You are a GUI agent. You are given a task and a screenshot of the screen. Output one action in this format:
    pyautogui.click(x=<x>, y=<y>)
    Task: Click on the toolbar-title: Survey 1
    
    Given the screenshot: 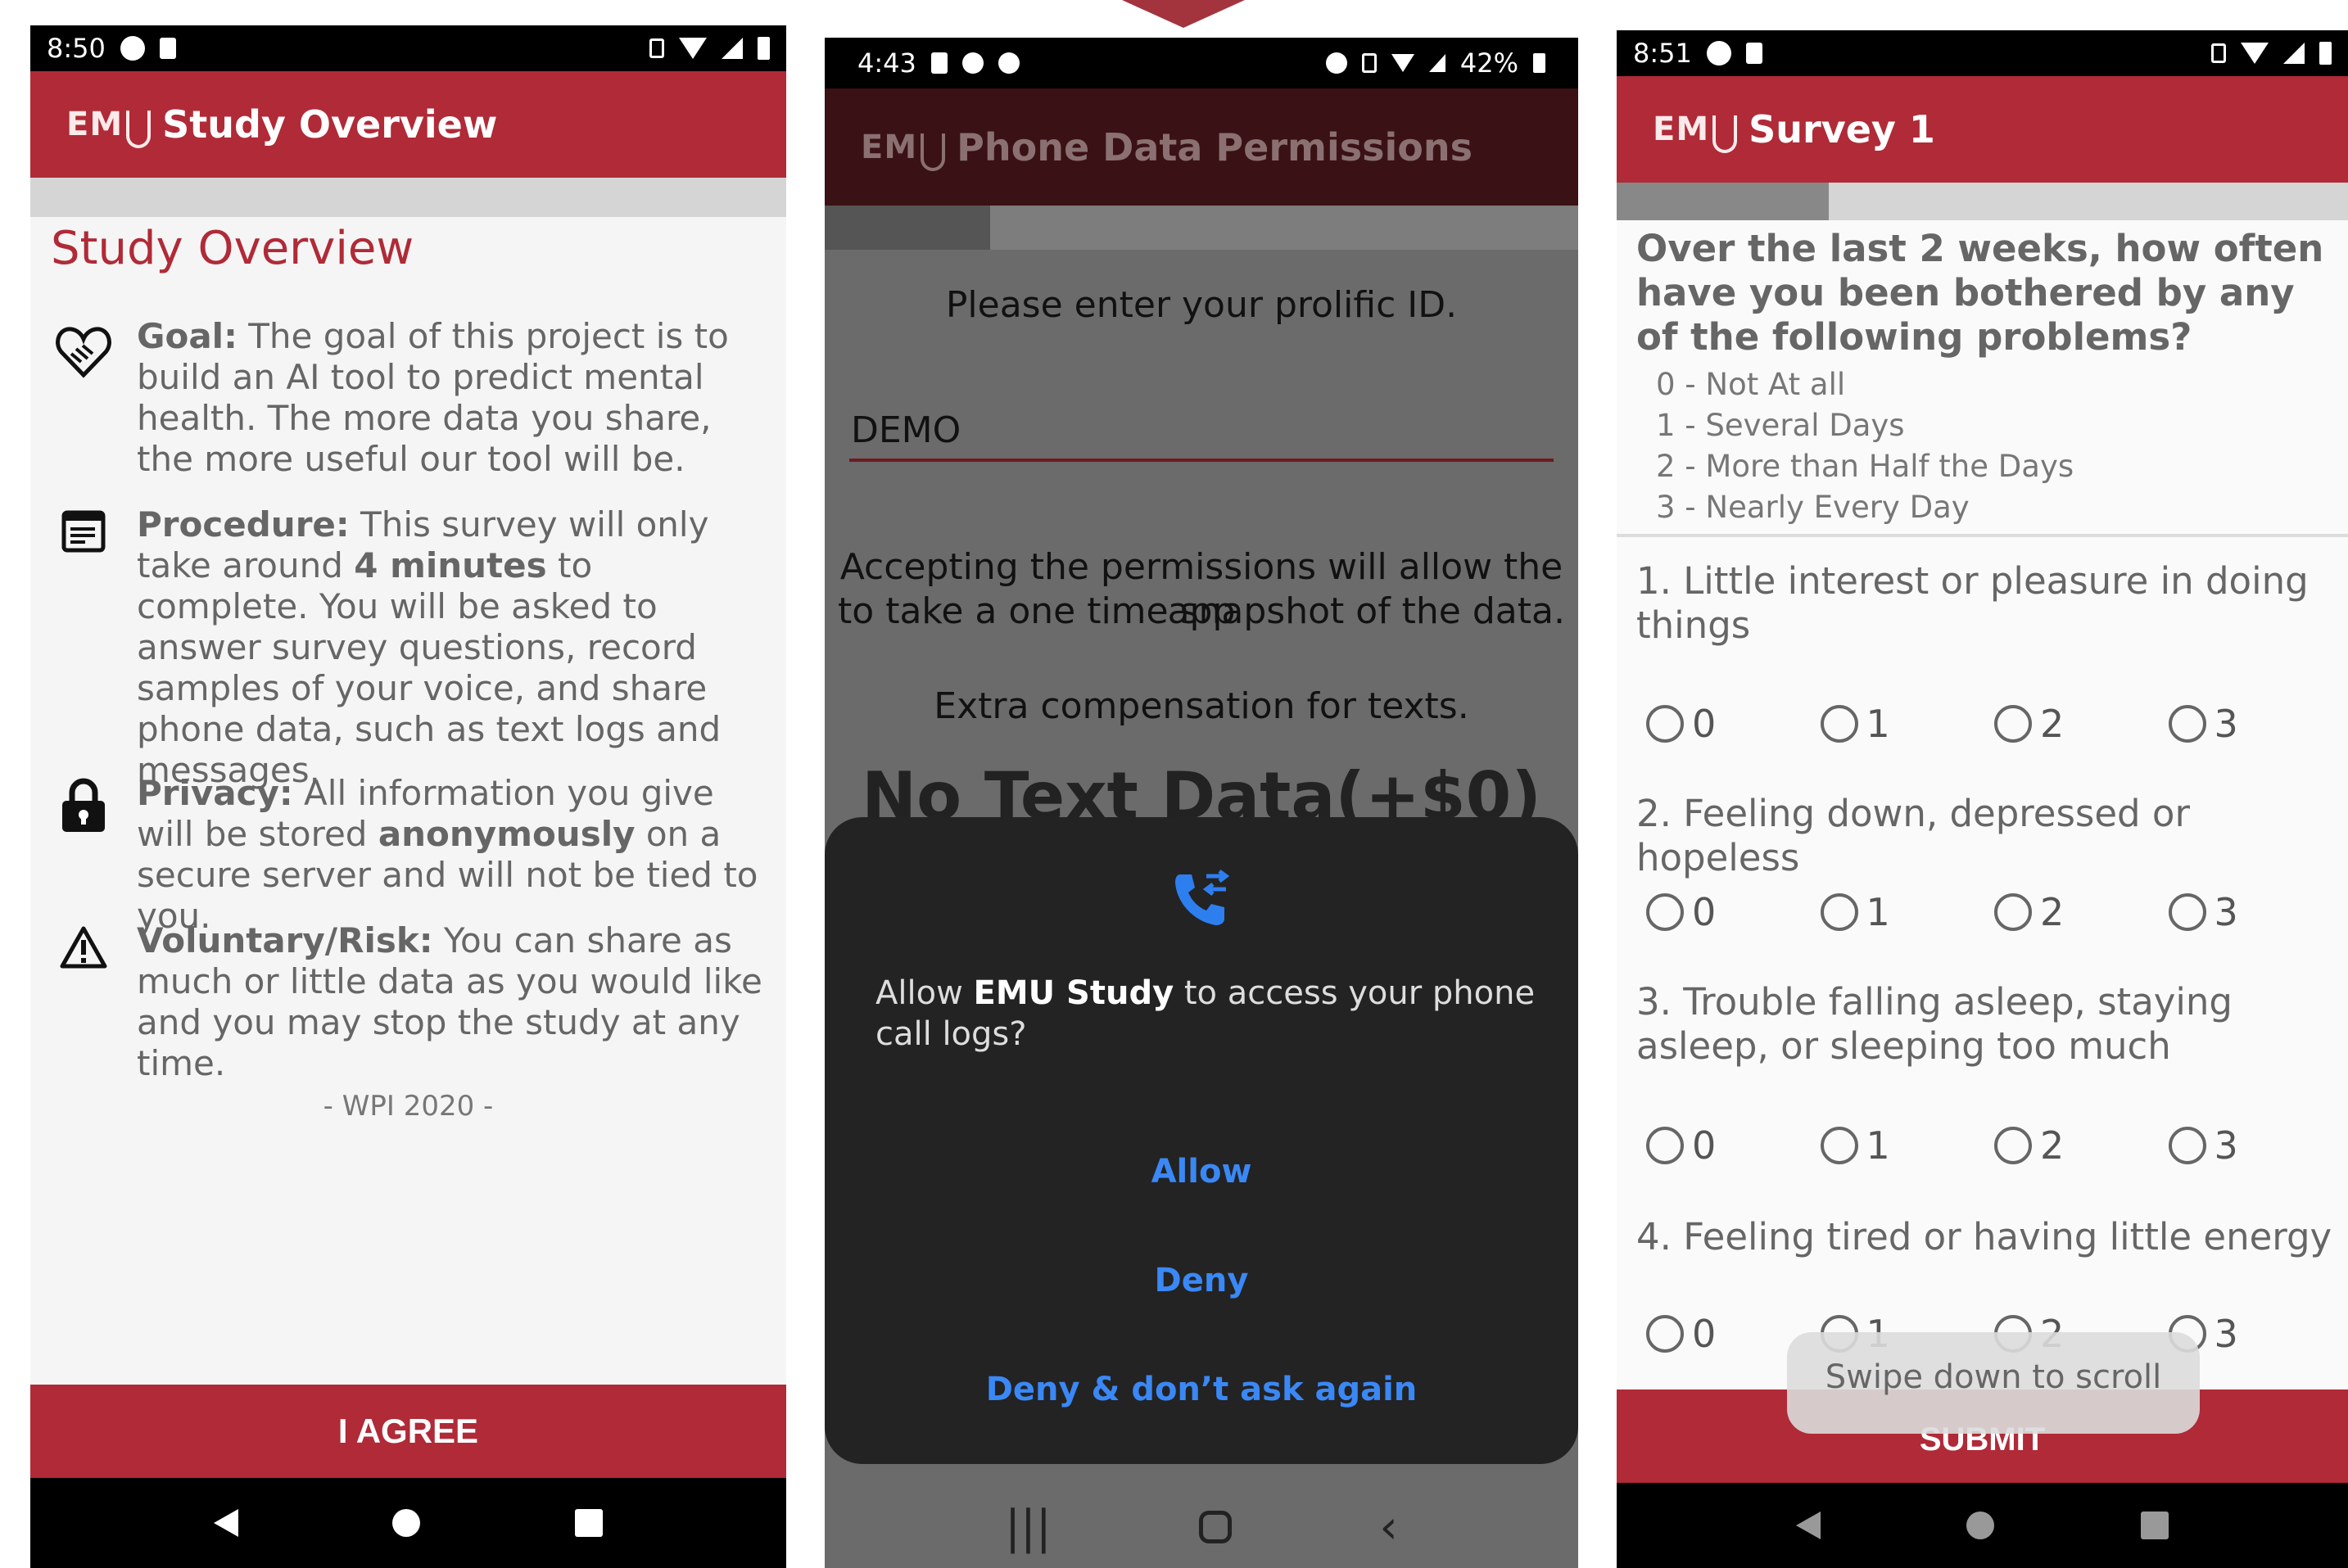 What is the action you would take?
    pyautogui.click(x=1842, y=129)
    